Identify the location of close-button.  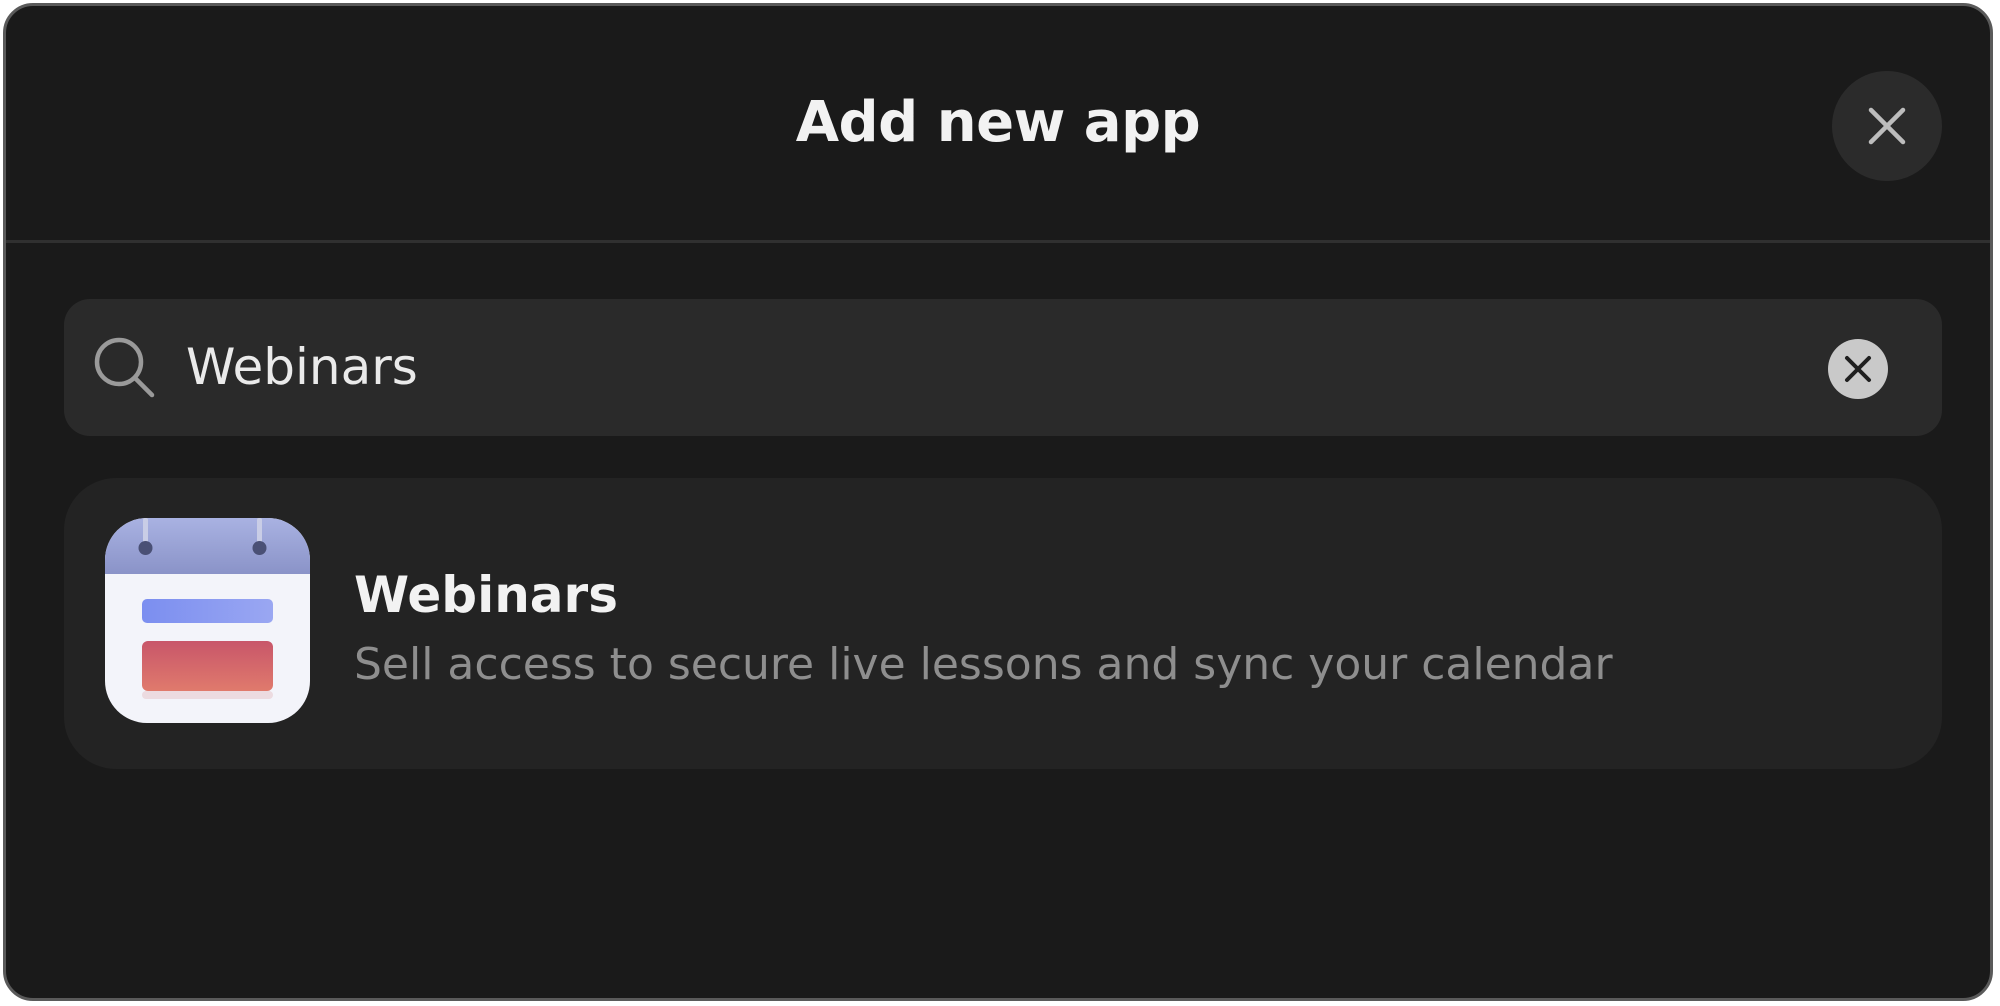
(1887, 126).